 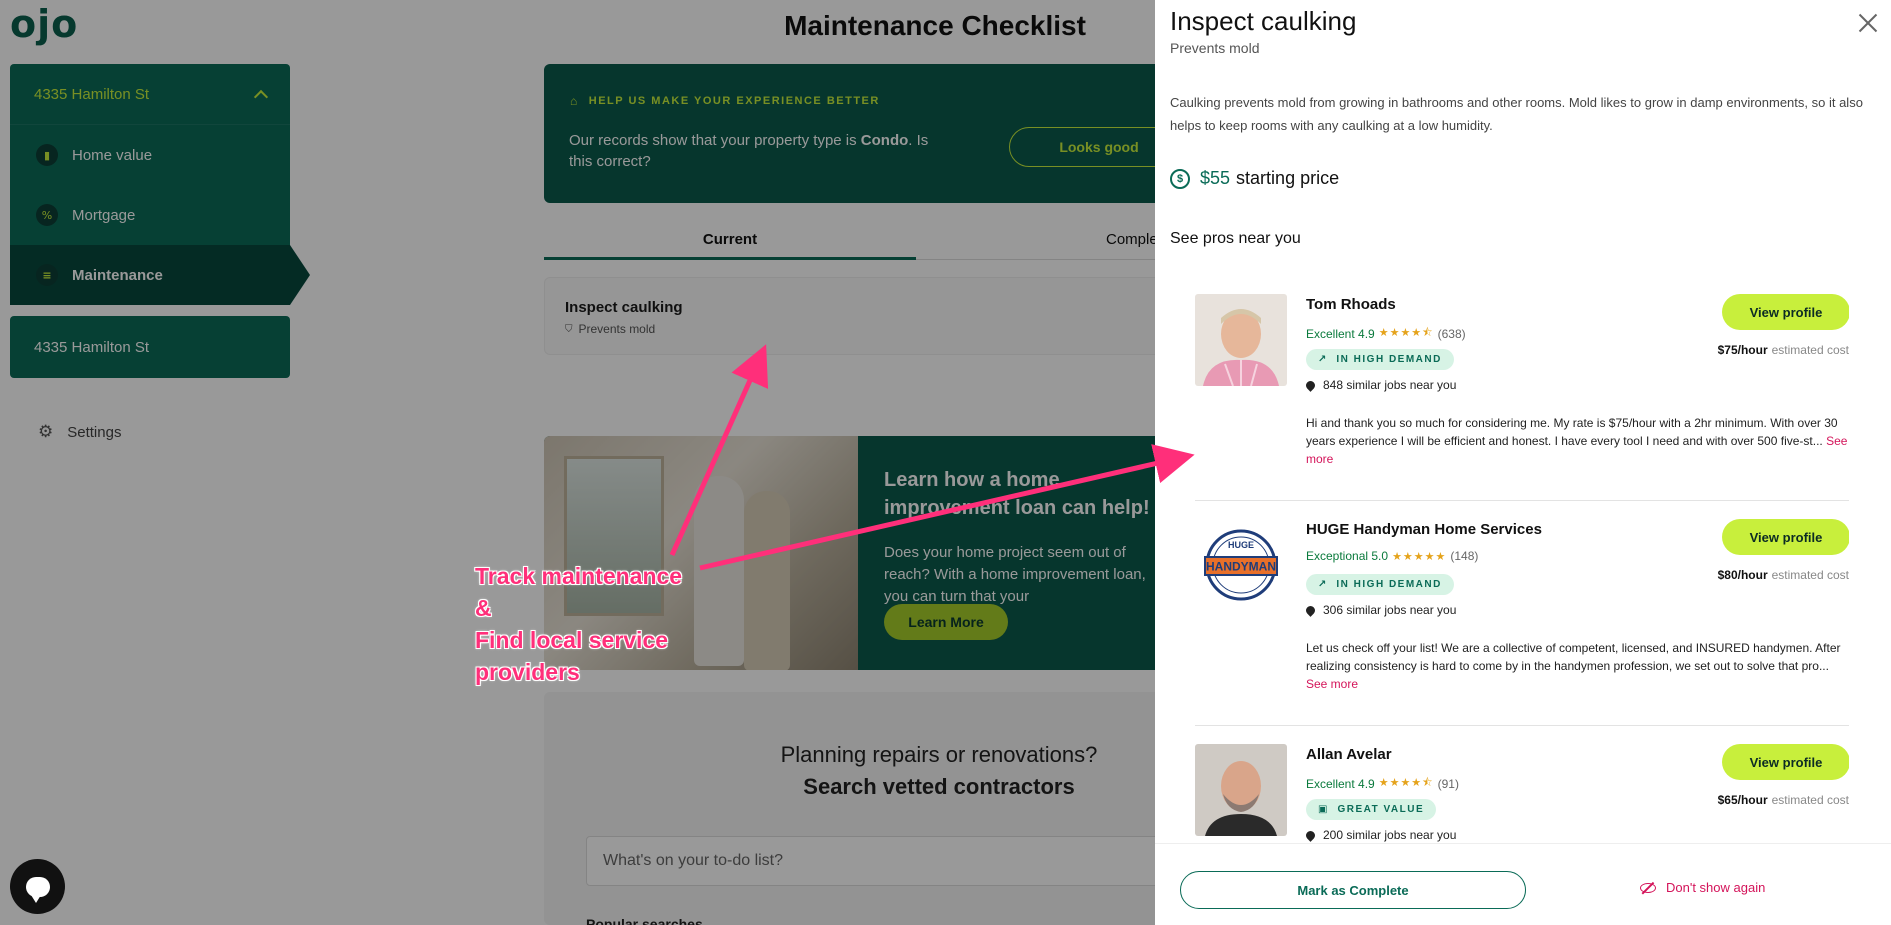 What do you see at coordinates (1464, 556) in the screenshot?
I see `review-count: (148)` at bounding box center [1464, 556].